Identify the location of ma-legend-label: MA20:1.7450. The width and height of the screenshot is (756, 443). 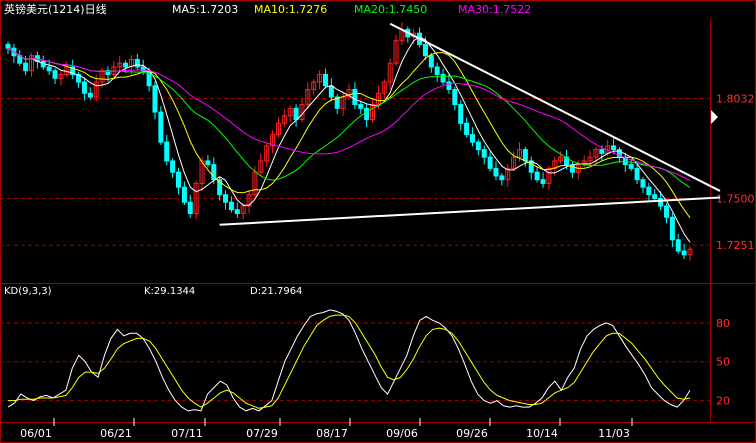
(390, 9).